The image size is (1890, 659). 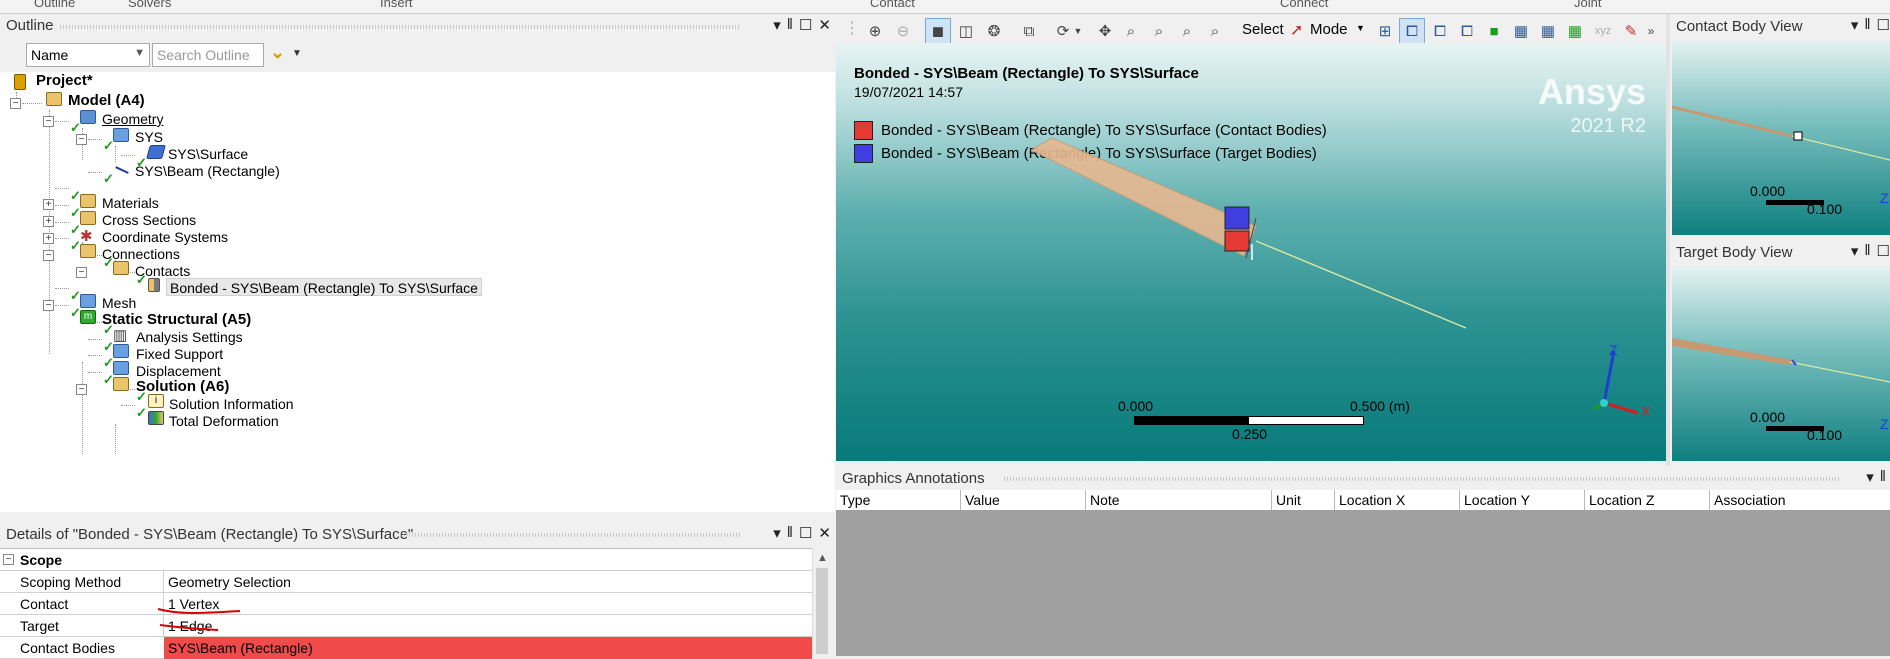 I want to click on tree-node-solution: Solution (A6), so click(x=182, y=387).